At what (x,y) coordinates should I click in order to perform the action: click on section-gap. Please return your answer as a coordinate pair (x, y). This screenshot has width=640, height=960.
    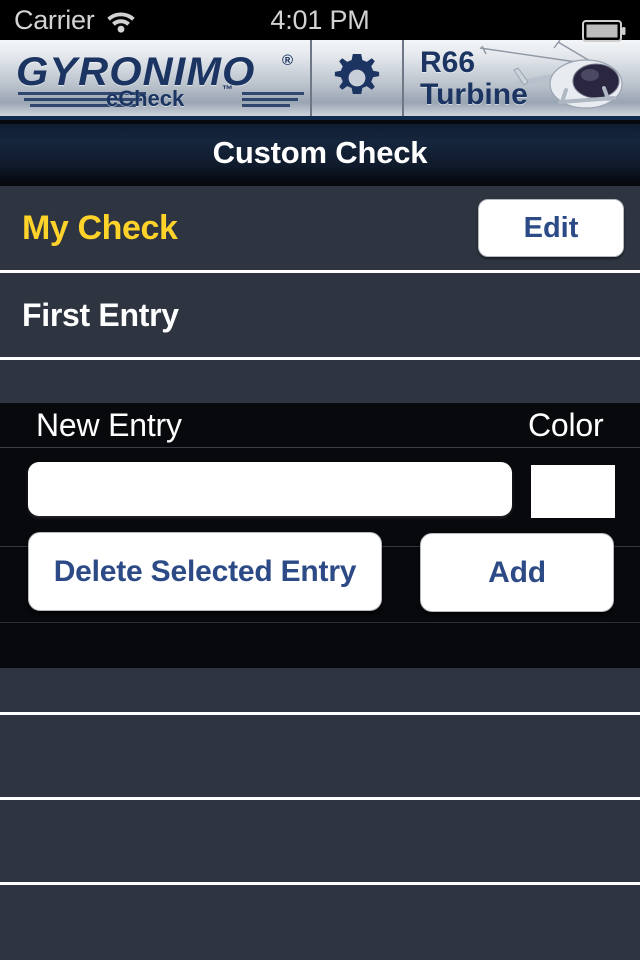
    Looking at the image, I should click on (320, 645).